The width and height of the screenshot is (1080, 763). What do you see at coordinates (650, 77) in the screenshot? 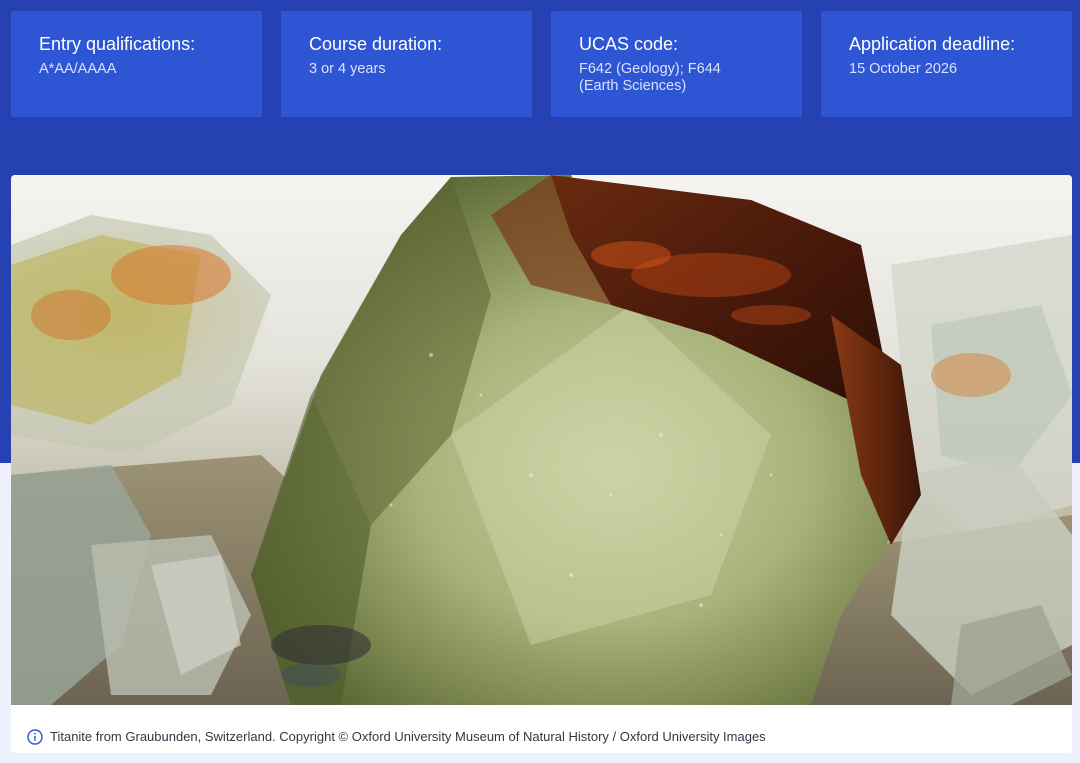
I see `ucas-code-value: F642 (Geology); F644 (Earth Sciences)` at bounding box center [650, 77].